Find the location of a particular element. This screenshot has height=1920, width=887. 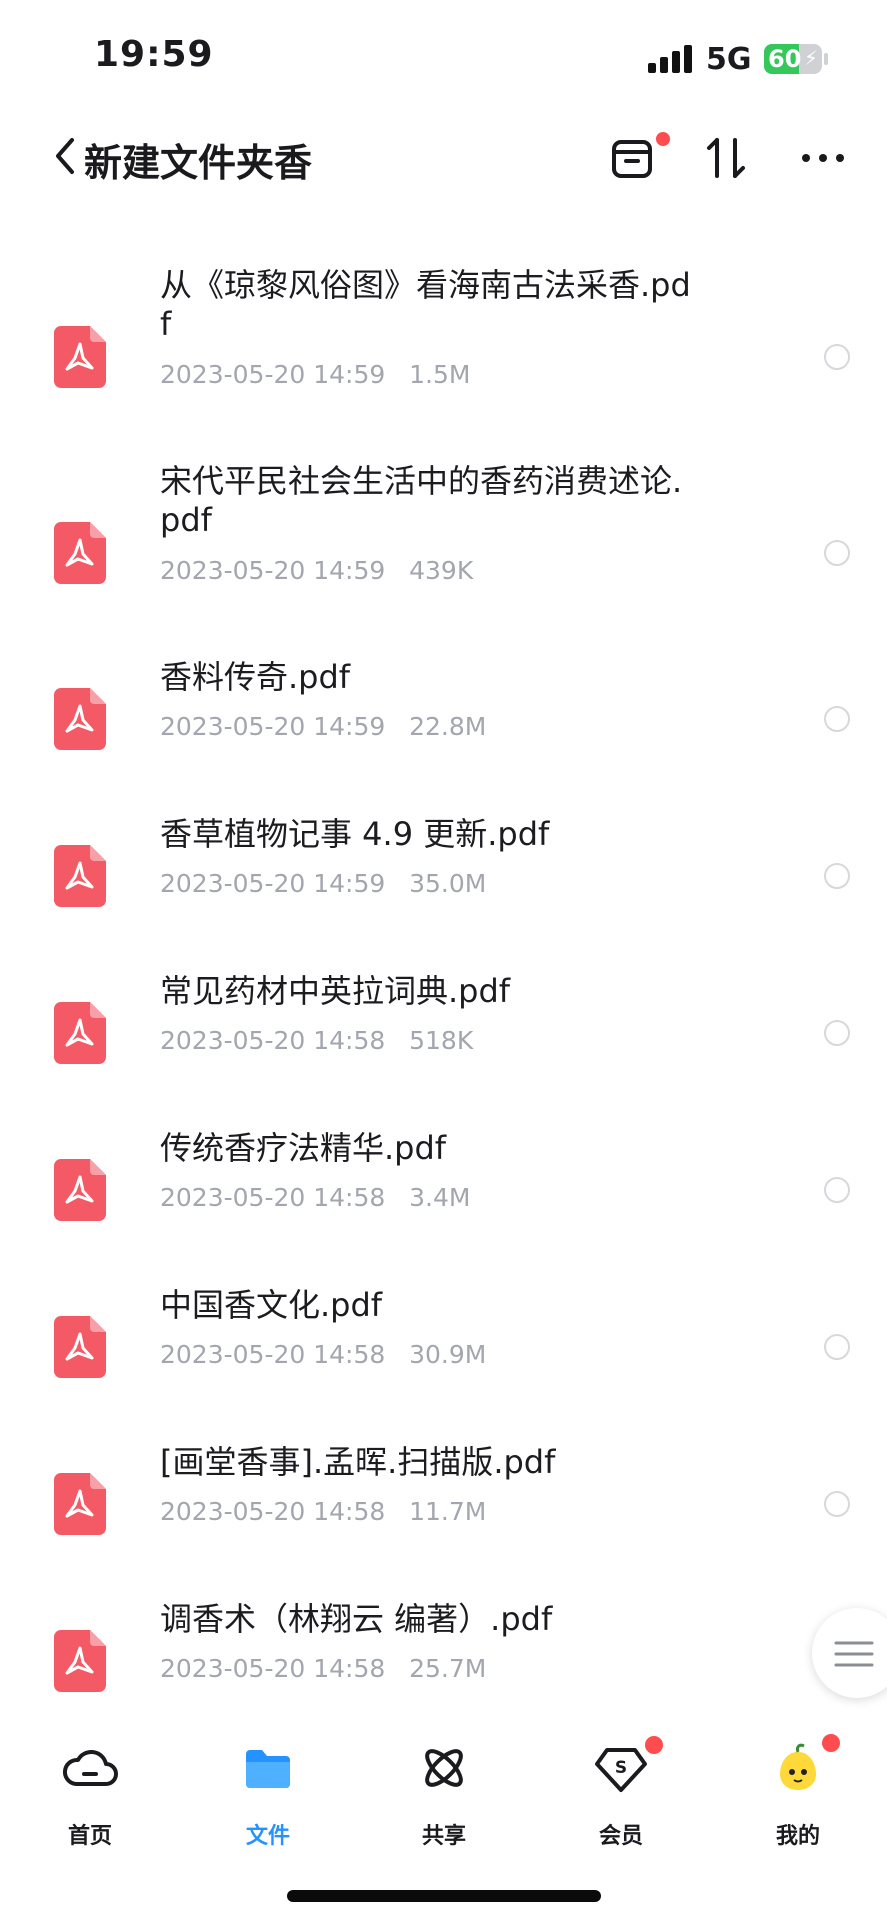

inbox-box-icon is located at coordinates (632, 159).